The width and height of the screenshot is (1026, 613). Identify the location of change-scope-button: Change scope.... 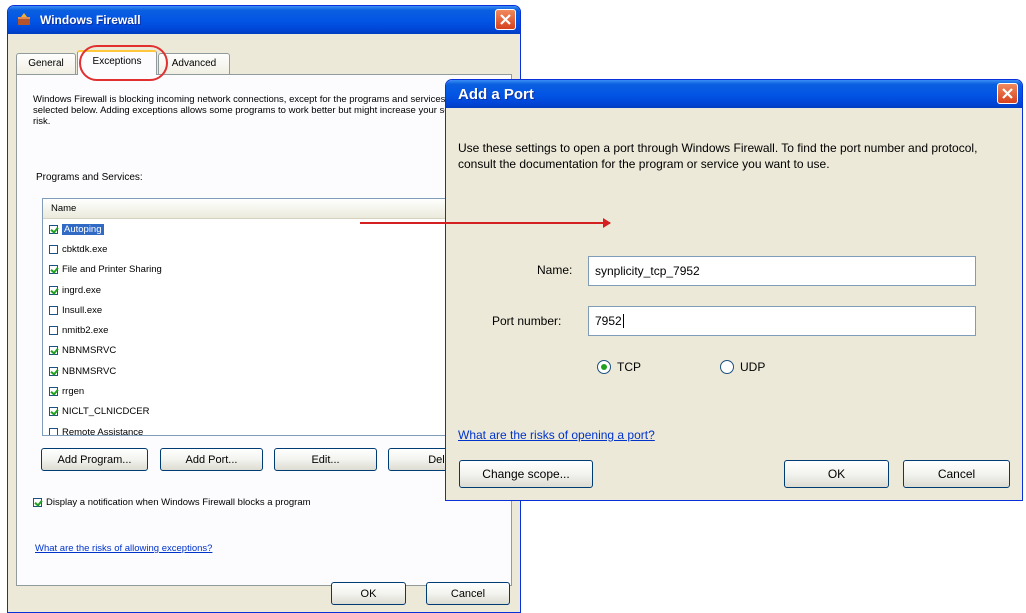
(526, 474).